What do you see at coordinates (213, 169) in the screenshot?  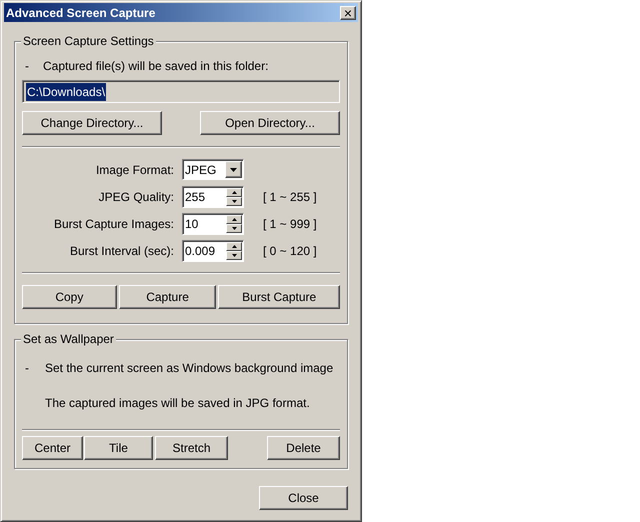 I see `format-dropdown: JPEG` at bounding box center [213, 169].